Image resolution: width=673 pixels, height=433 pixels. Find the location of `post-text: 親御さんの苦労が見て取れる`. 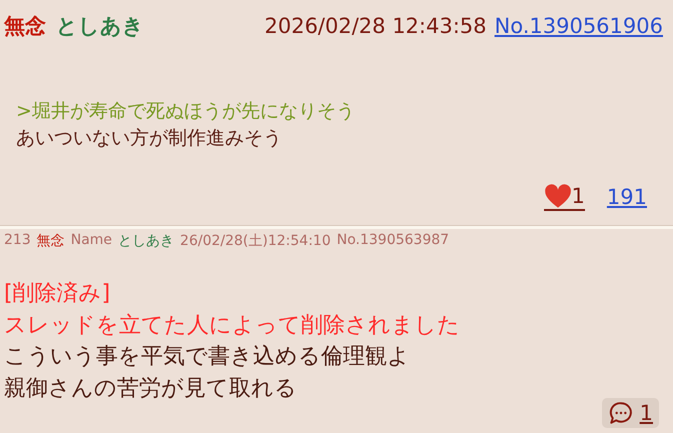

post-text: 親御さんの苦労が見て取れる is located at coordinates (151, 388).